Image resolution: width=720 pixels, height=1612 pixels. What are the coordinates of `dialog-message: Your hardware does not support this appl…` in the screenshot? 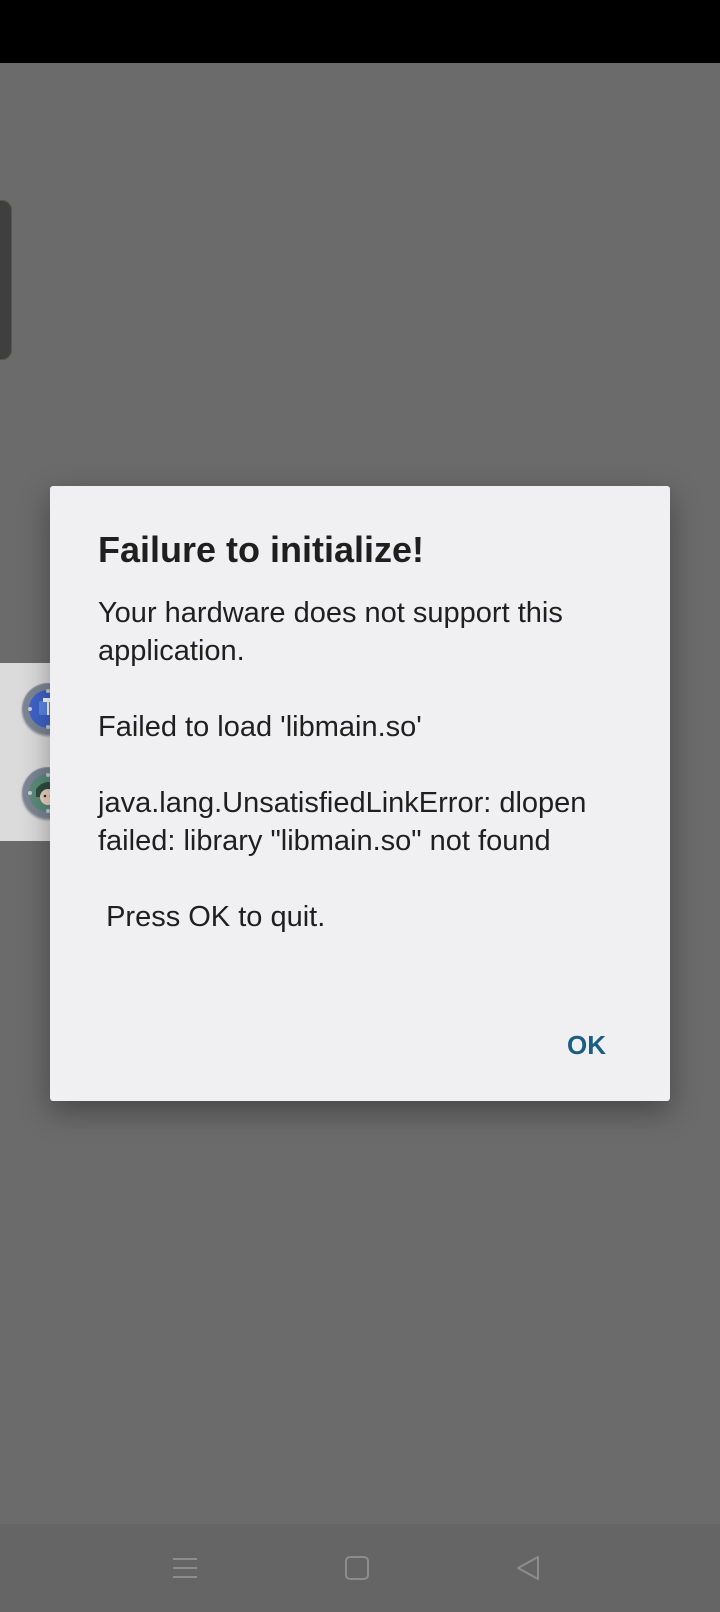 It's located at (342, 765).